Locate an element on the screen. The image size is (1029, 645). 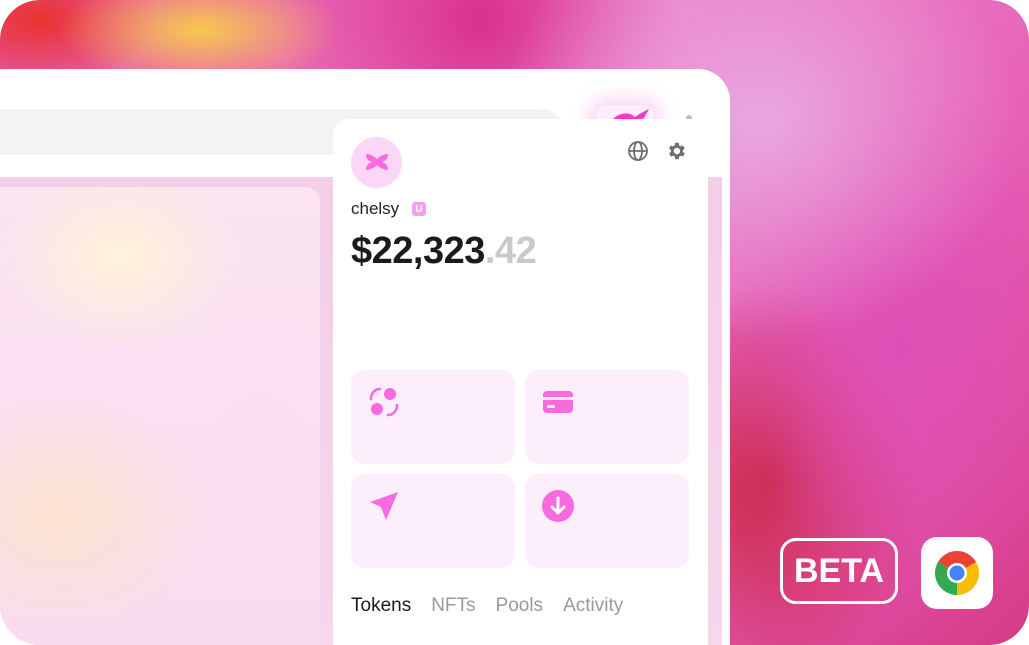
chrome-icon is located at coordinates (957, 573).